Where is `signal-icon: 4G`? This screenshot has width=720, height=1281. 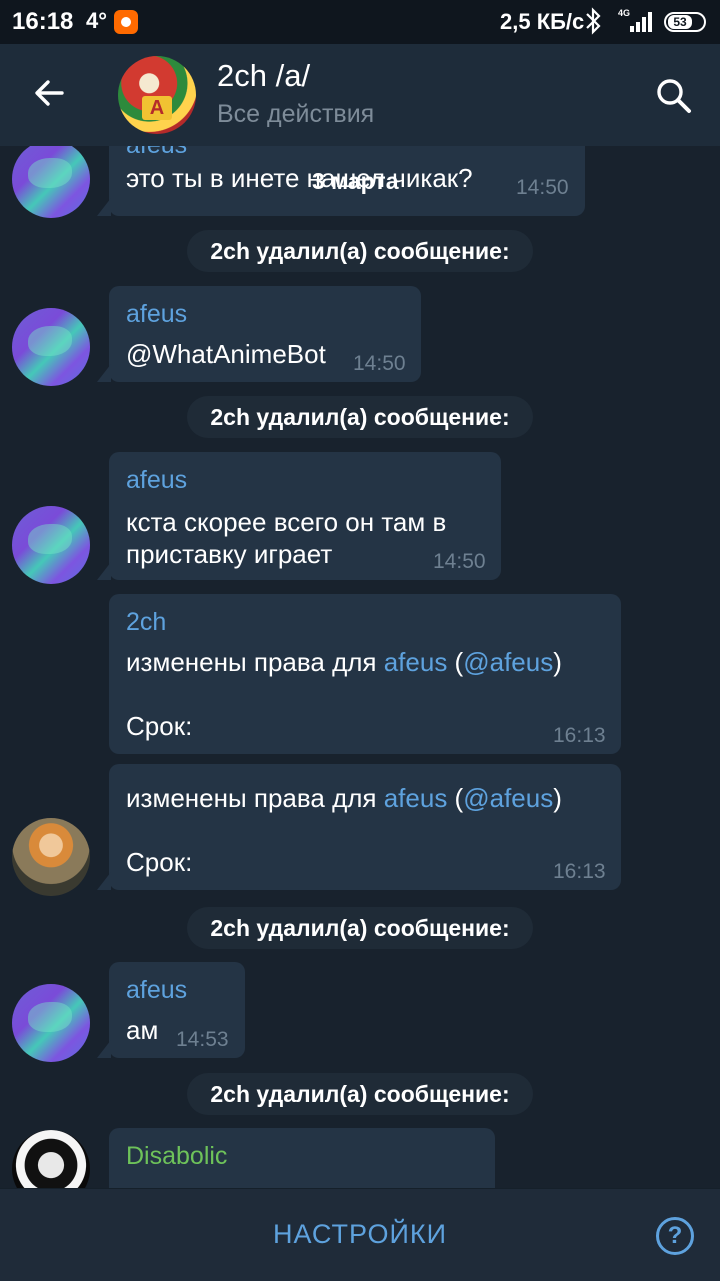
signal-icon: 4G is located at coordinates (635, 21).